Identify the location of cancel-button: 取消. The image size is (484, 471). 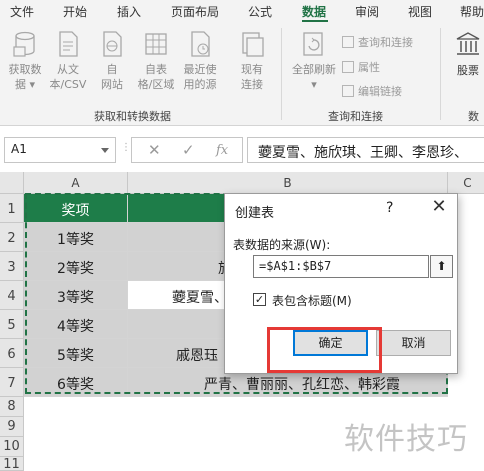
(413, 343).